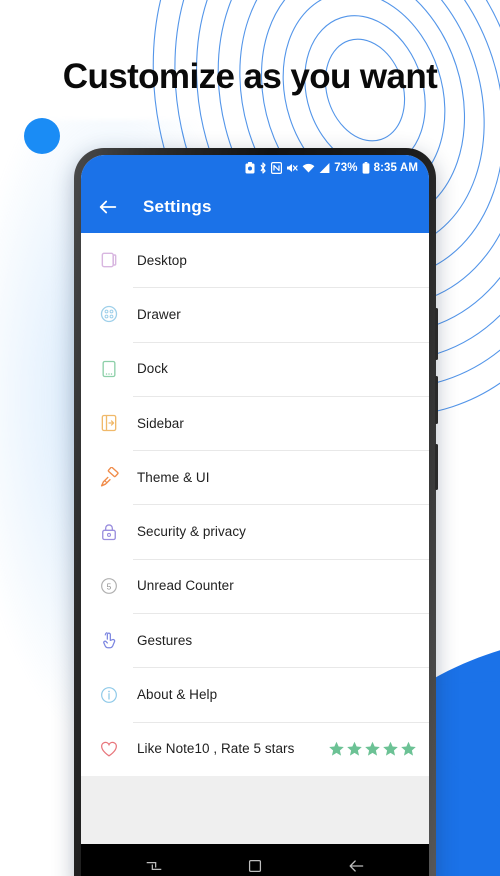 The image size is (500, 876). Describe the element at coordinates (109, 695) in the screenshot. I see `info-icon` at that location.